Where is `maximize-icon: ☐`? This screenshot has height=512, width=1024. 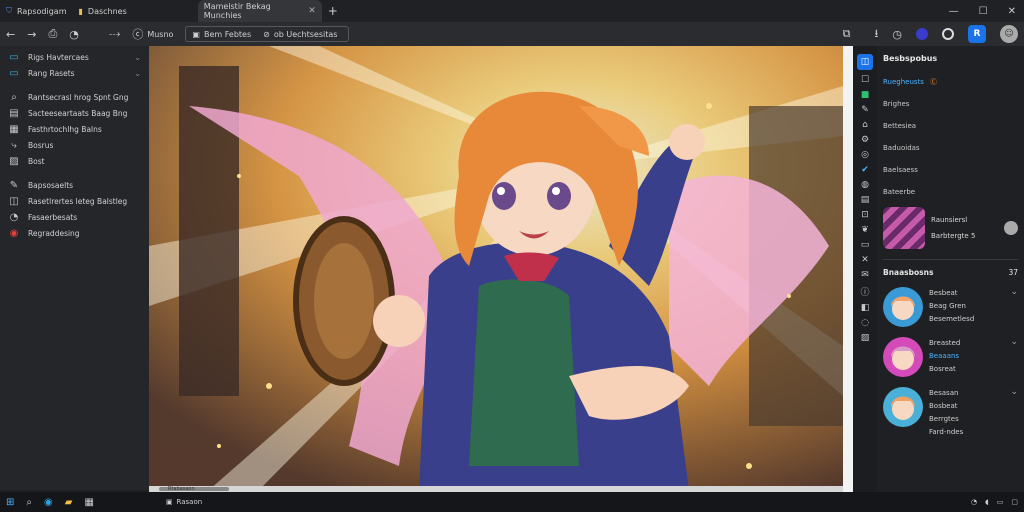 maximize-icon: ☐ is located at coordinates (983, 11).